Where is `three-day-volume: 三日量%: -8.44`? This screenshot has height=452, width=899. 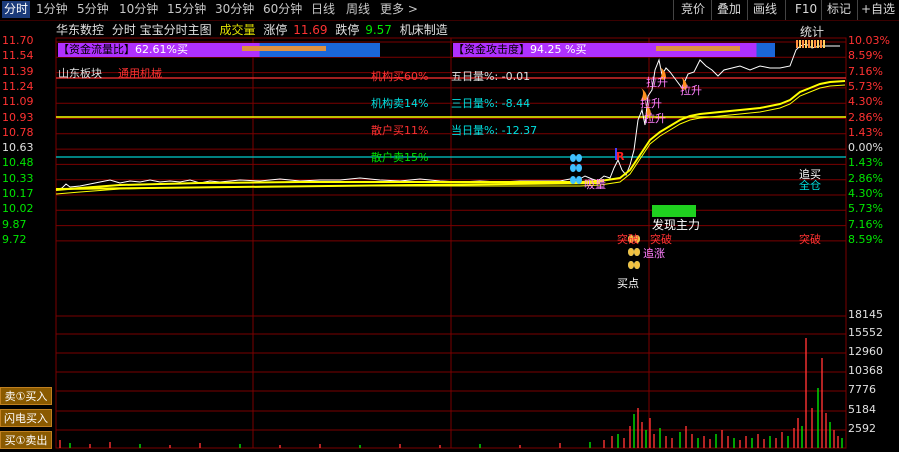
three-day-volume: 三日量%: -8.44 is located at coordinates (491, 103).